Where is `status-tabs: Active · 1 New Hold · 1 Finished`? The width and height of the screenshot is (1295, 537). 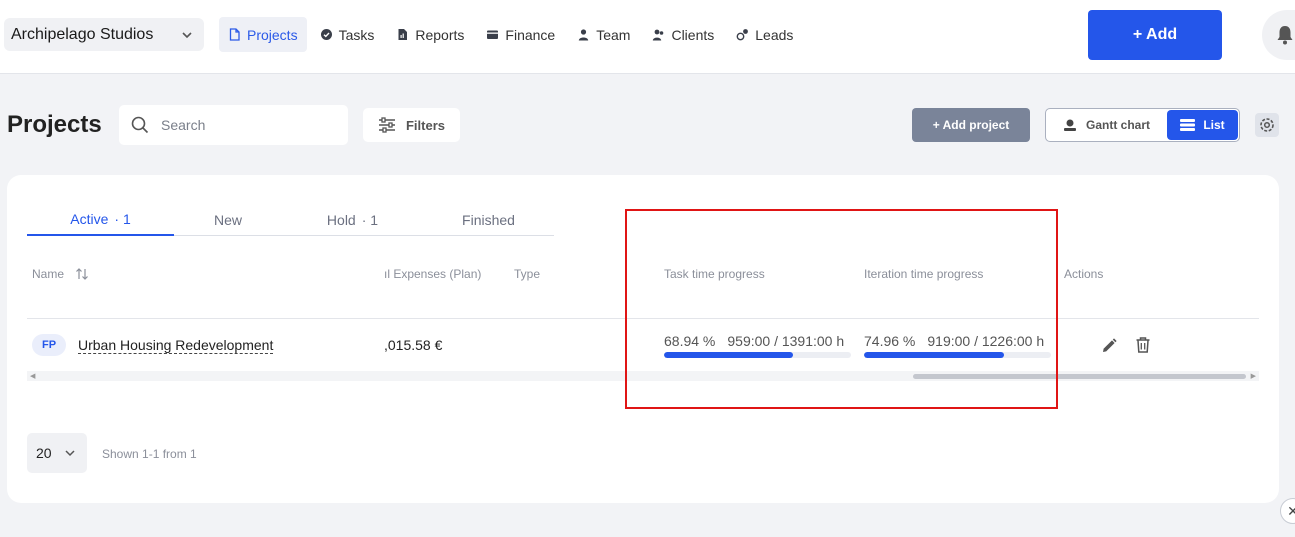
status-tabs: Active · 1 New Hold · 1 Finished is located at coordinates (290, 219).